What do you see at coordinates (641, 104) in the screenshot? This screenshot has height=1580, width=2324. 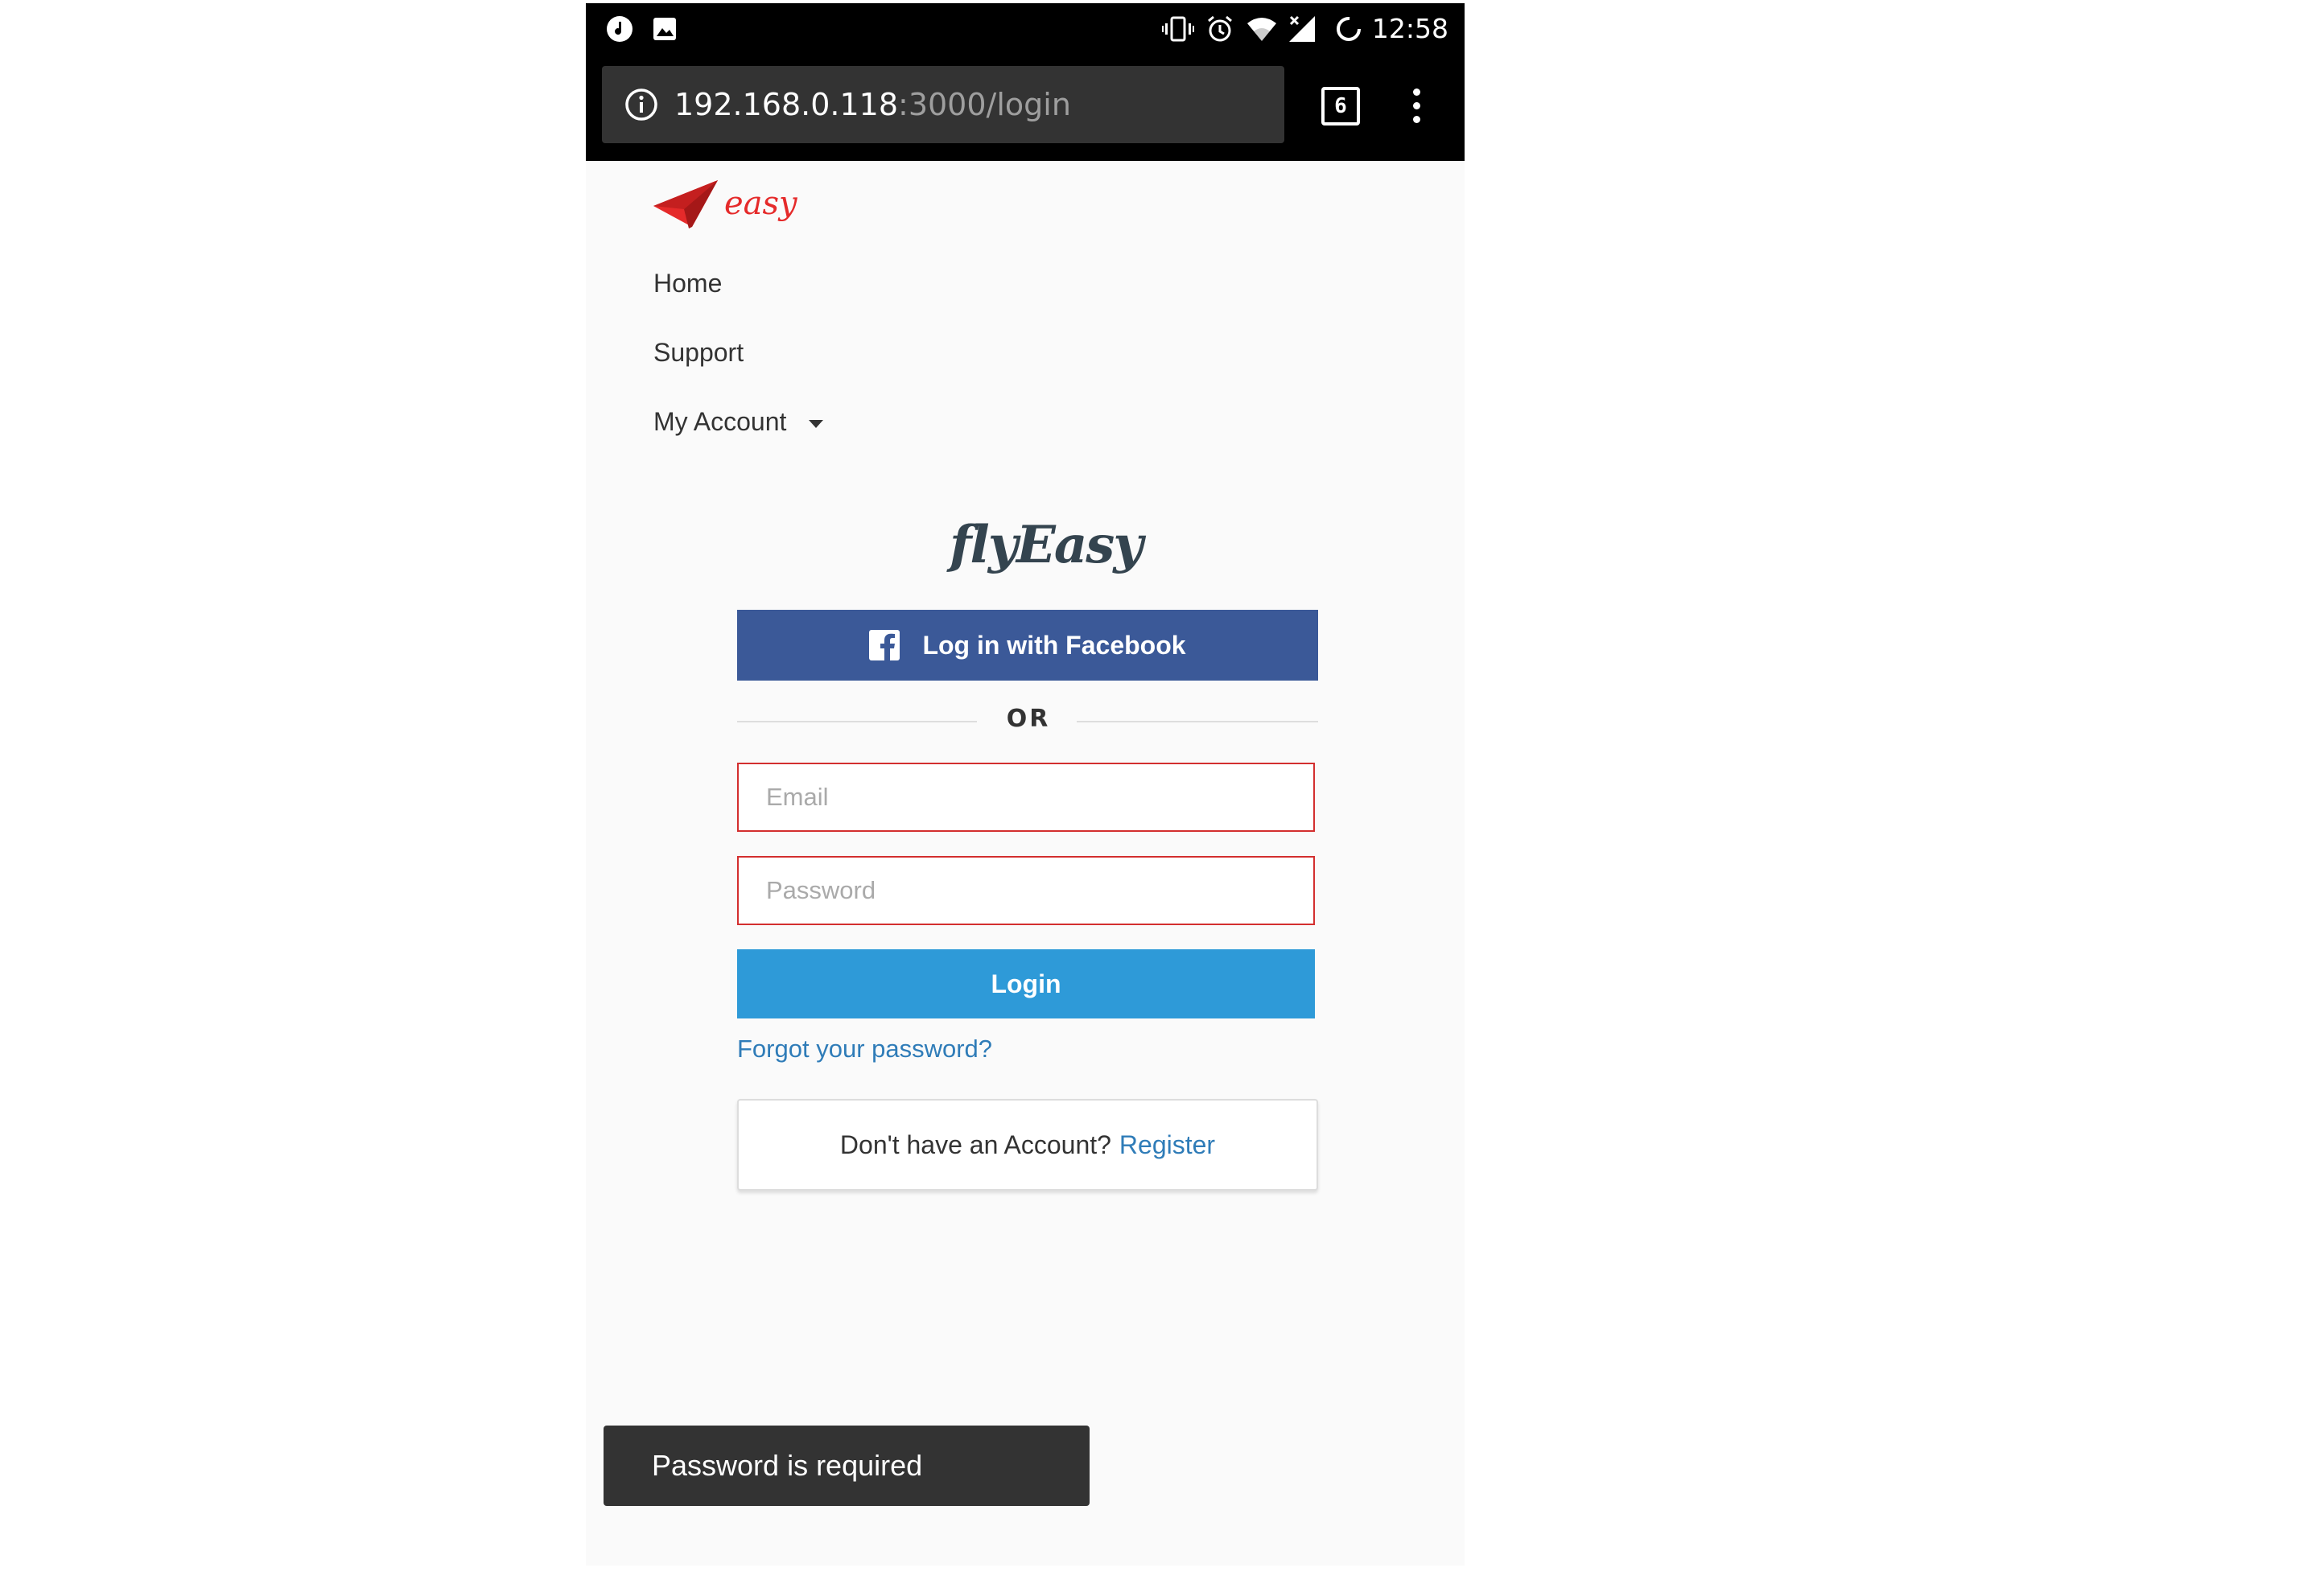 I see `info-icon` at bounding box center [641, 104].